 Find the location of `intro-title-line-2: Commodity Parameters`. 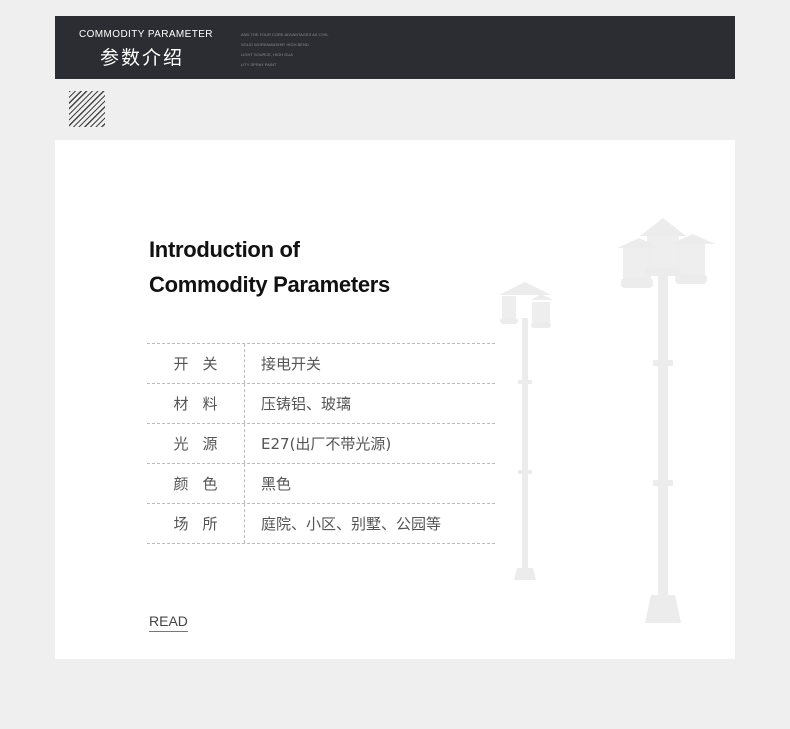

intro-title-line-2: Commodity Parameters is located at coordinates (269, 284).